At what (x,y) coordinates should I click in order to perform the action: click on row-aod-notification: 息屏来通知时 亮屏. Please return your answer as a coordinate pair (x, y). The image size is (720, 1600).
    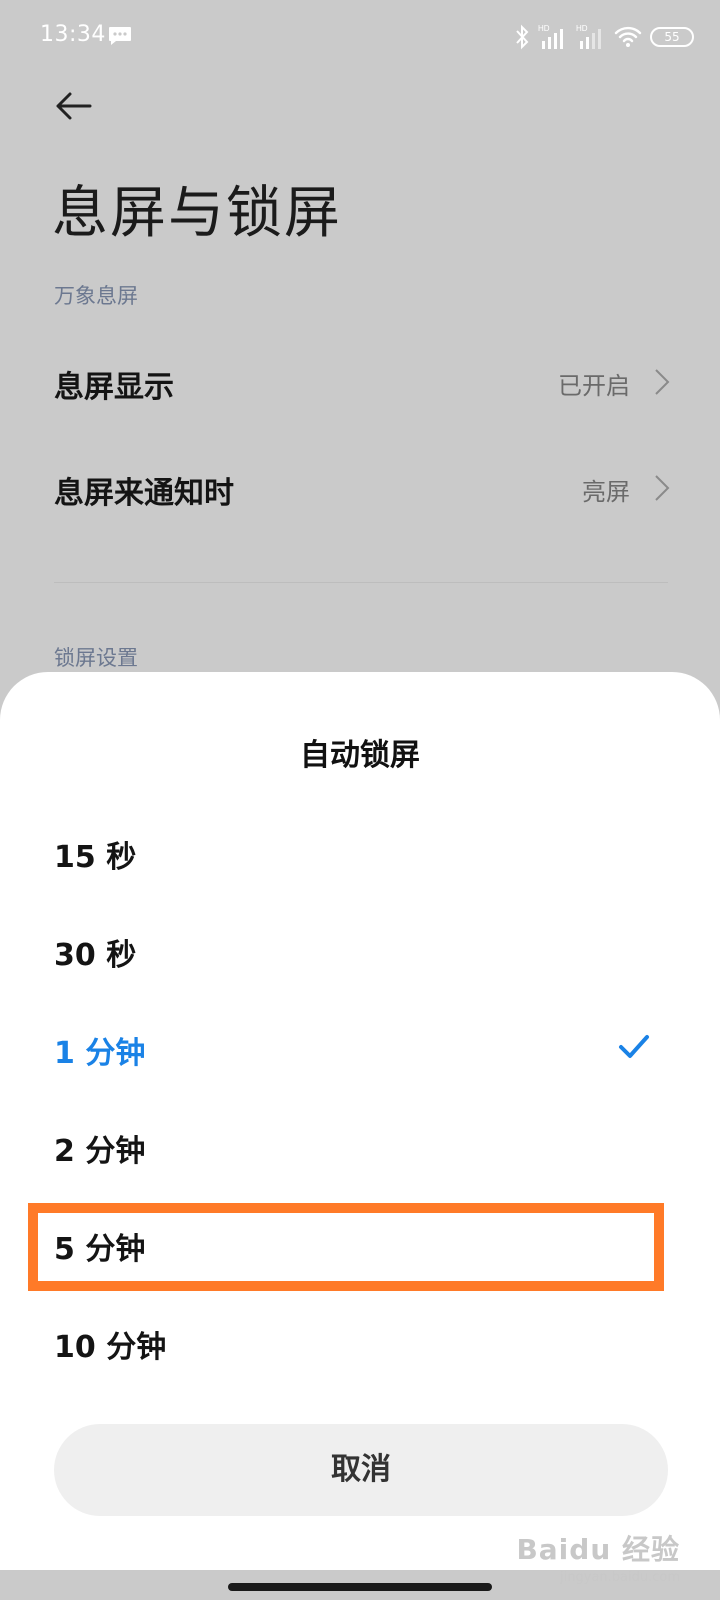
    Looking at the image, I should click on (360, 488).